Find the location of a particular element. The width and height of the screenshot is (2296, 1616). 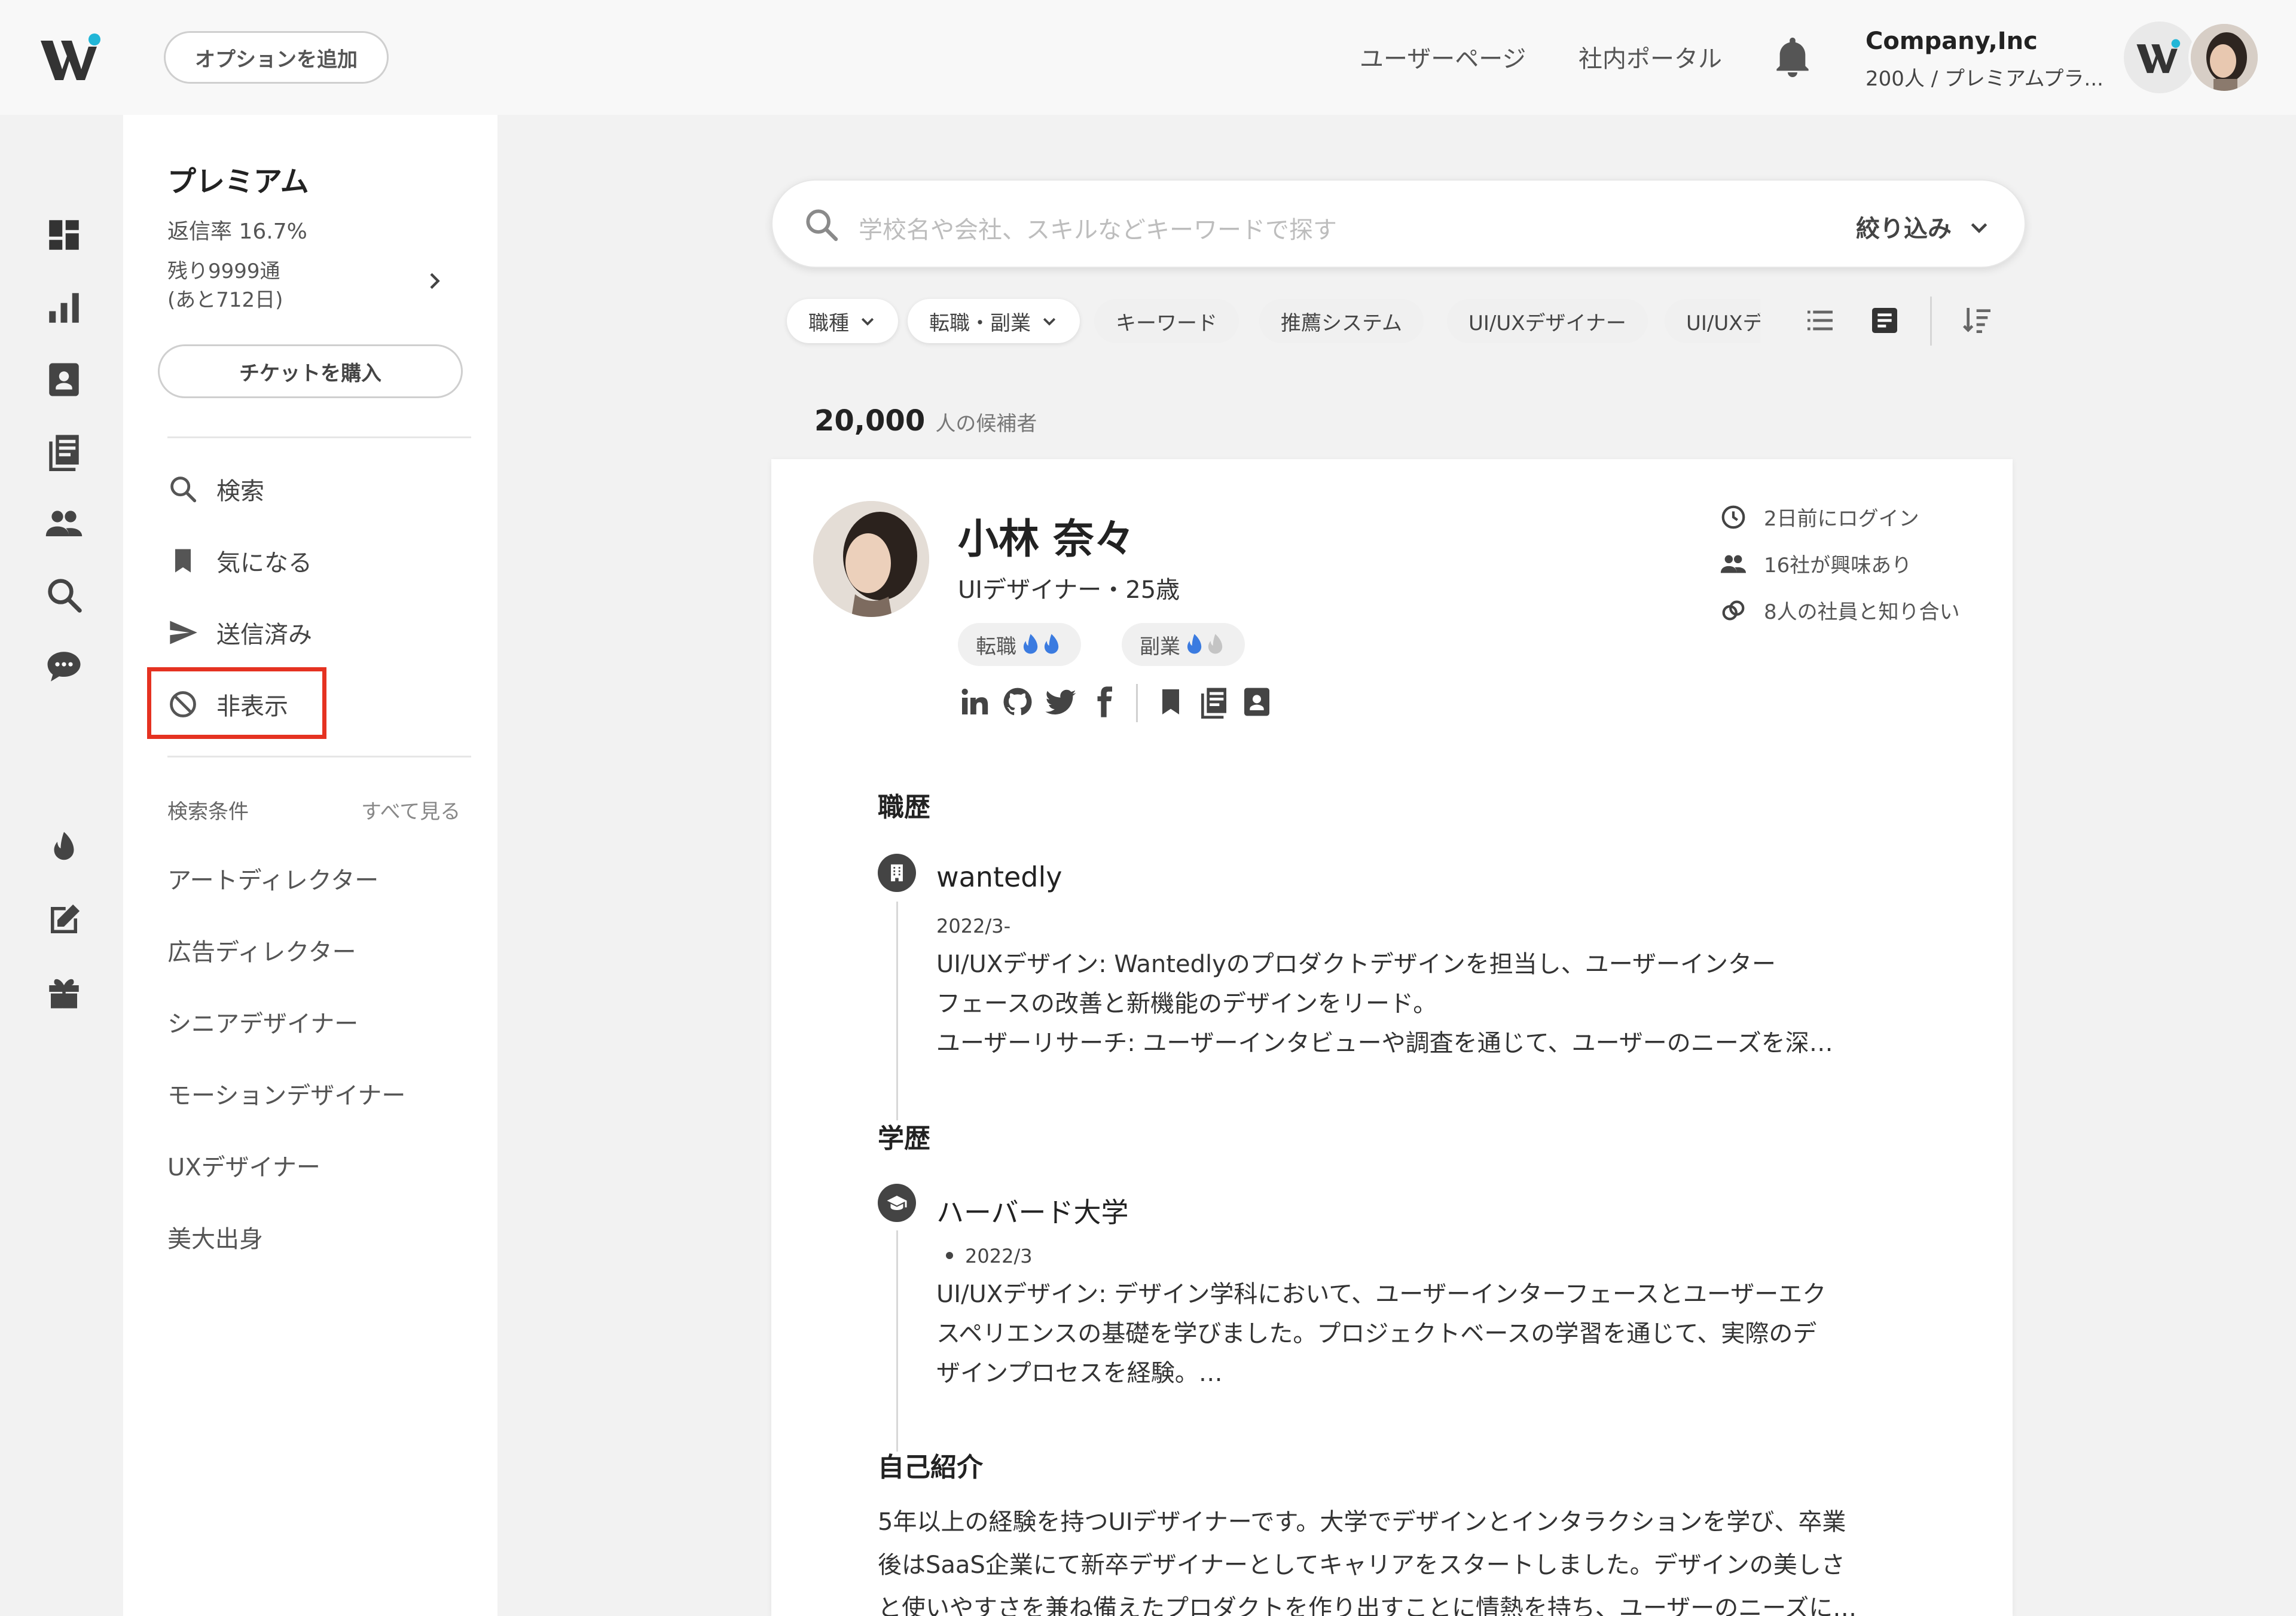

chip-job-type: 職種 is located at coordinates (842, 321).